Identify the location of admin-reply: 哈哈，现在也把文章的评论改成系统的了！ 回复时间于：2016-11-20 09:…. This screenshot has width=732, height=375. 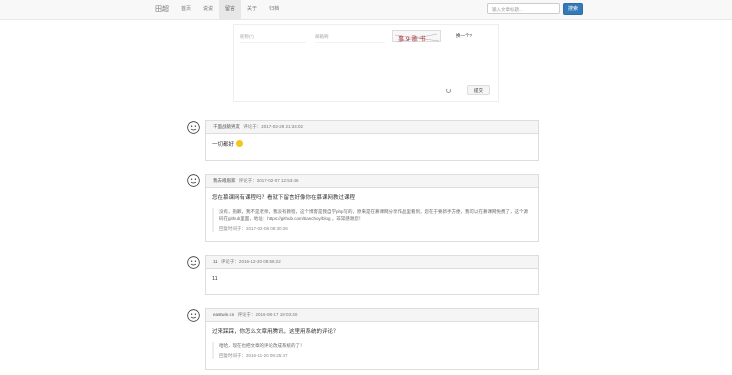
(372, 350).